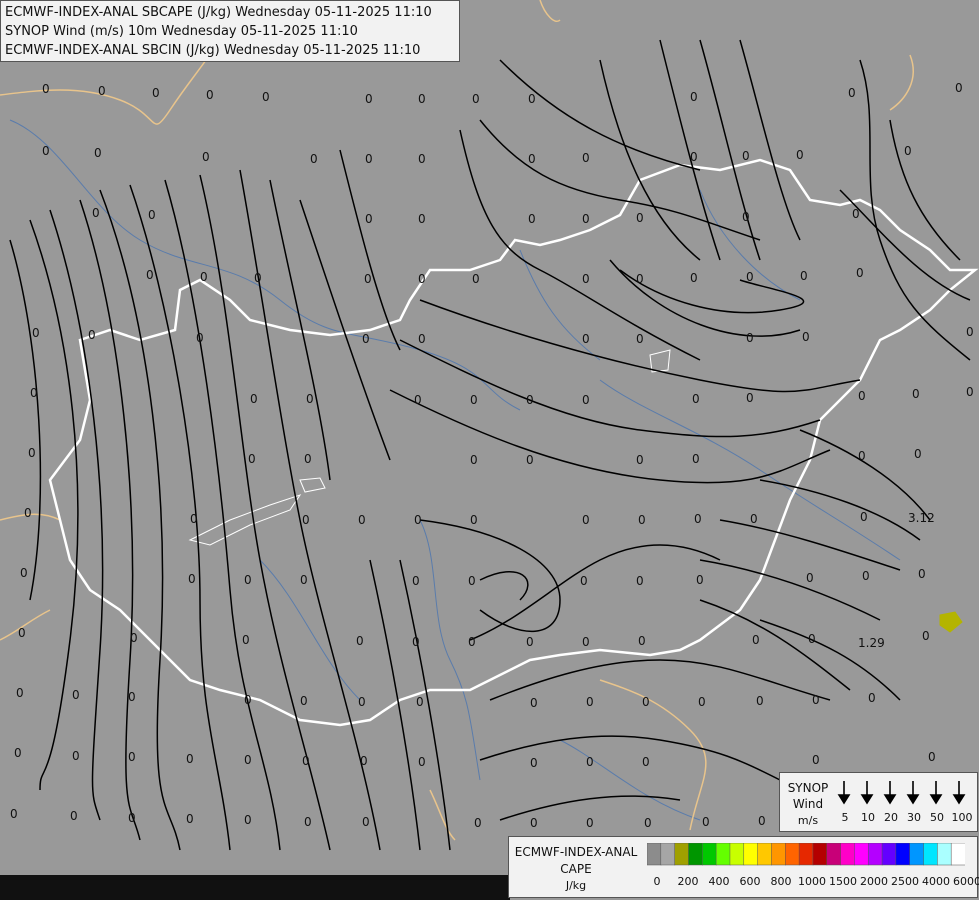 This screenshot has height=900, width=979. Describe the element at coordinates (966, 881) in the screenshot. I see `cape-tick-label: 6000` at that location.